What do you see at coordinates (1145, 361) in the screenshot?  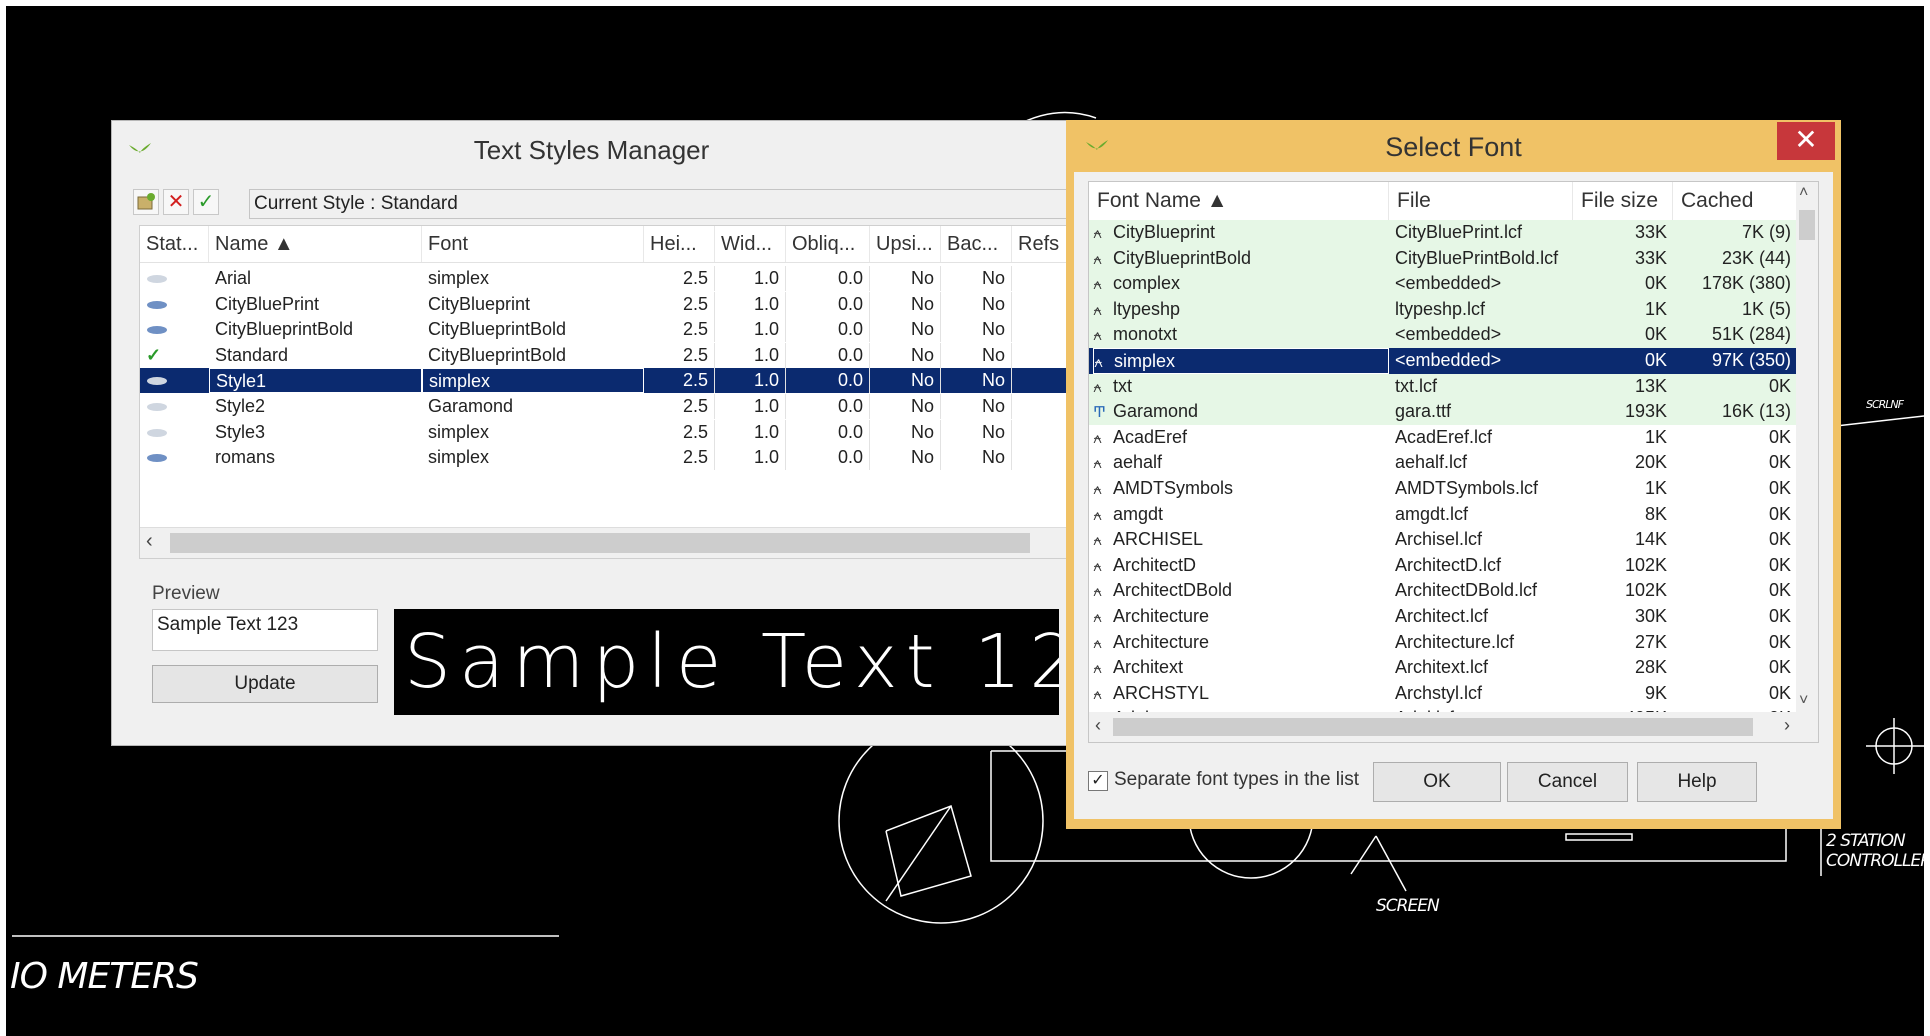 I see `font-name-text: simplex` at bounding box center [1145, 361].